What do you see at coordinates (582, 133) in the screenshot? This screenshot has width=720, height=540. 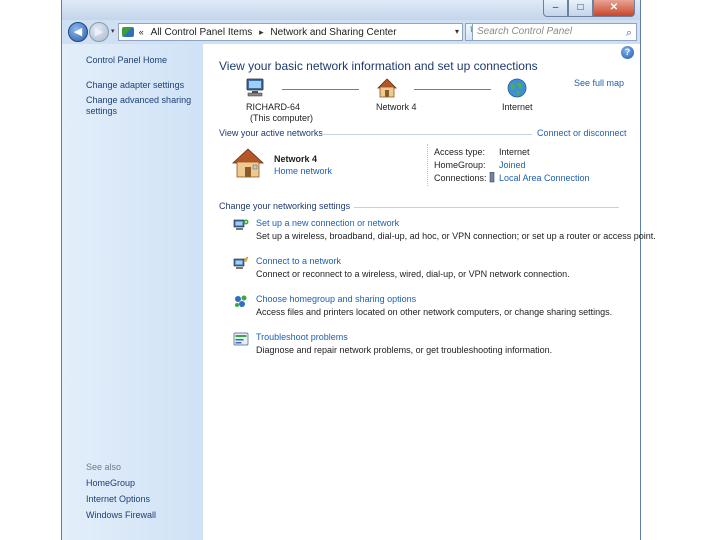 I see `connect-or-disconnect-link: Connect or disconnect` at bounding box center [582, 133].